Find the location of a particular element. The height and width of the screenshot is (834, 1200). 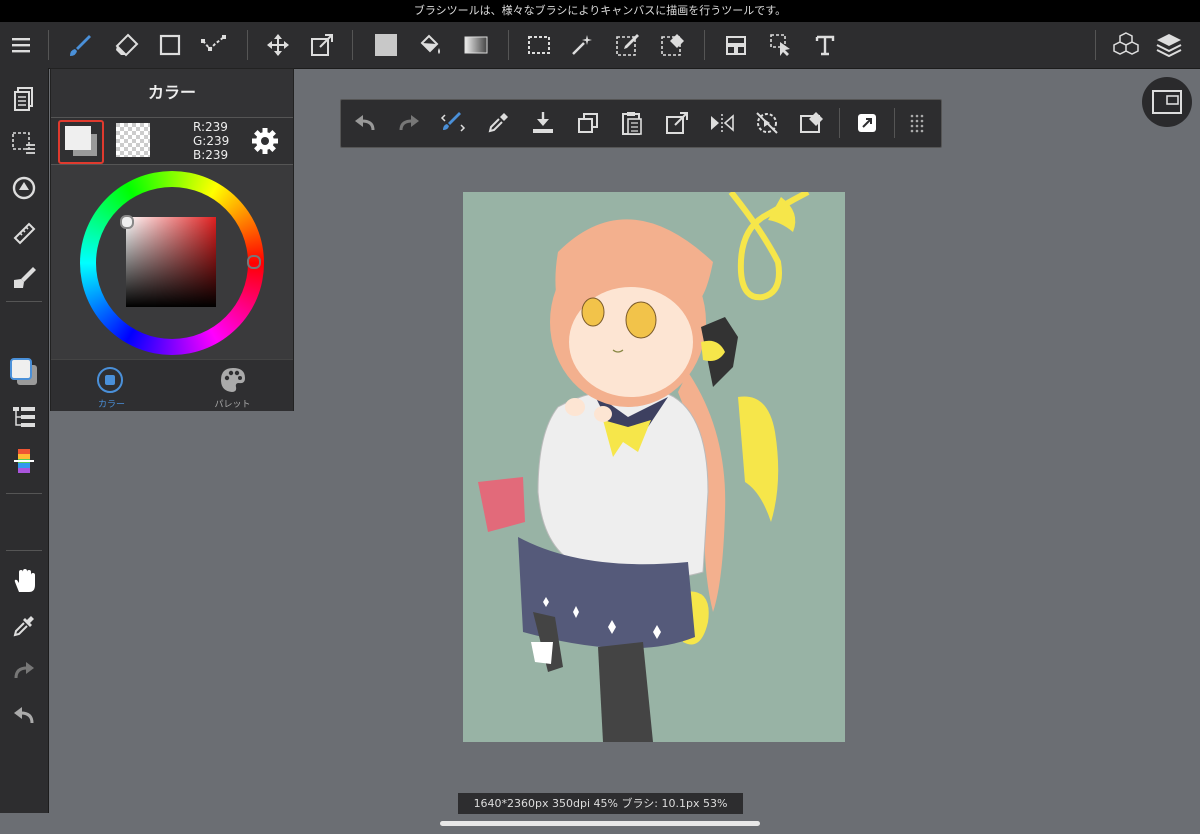

command-bar is located at coordinates (641, 123).